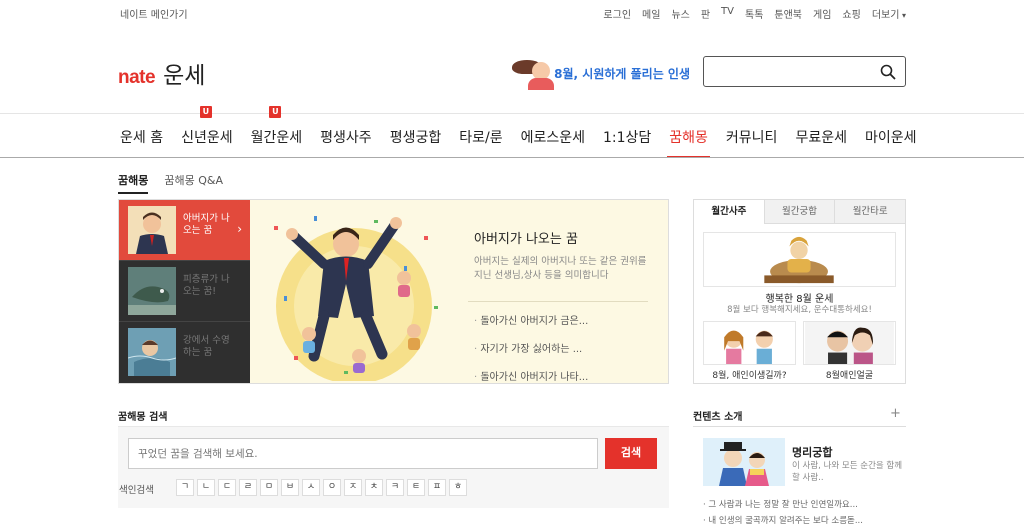  Describe the element at coordinates (353, 487) in the screenshot. I see `index-key: ㅈ` at that location.